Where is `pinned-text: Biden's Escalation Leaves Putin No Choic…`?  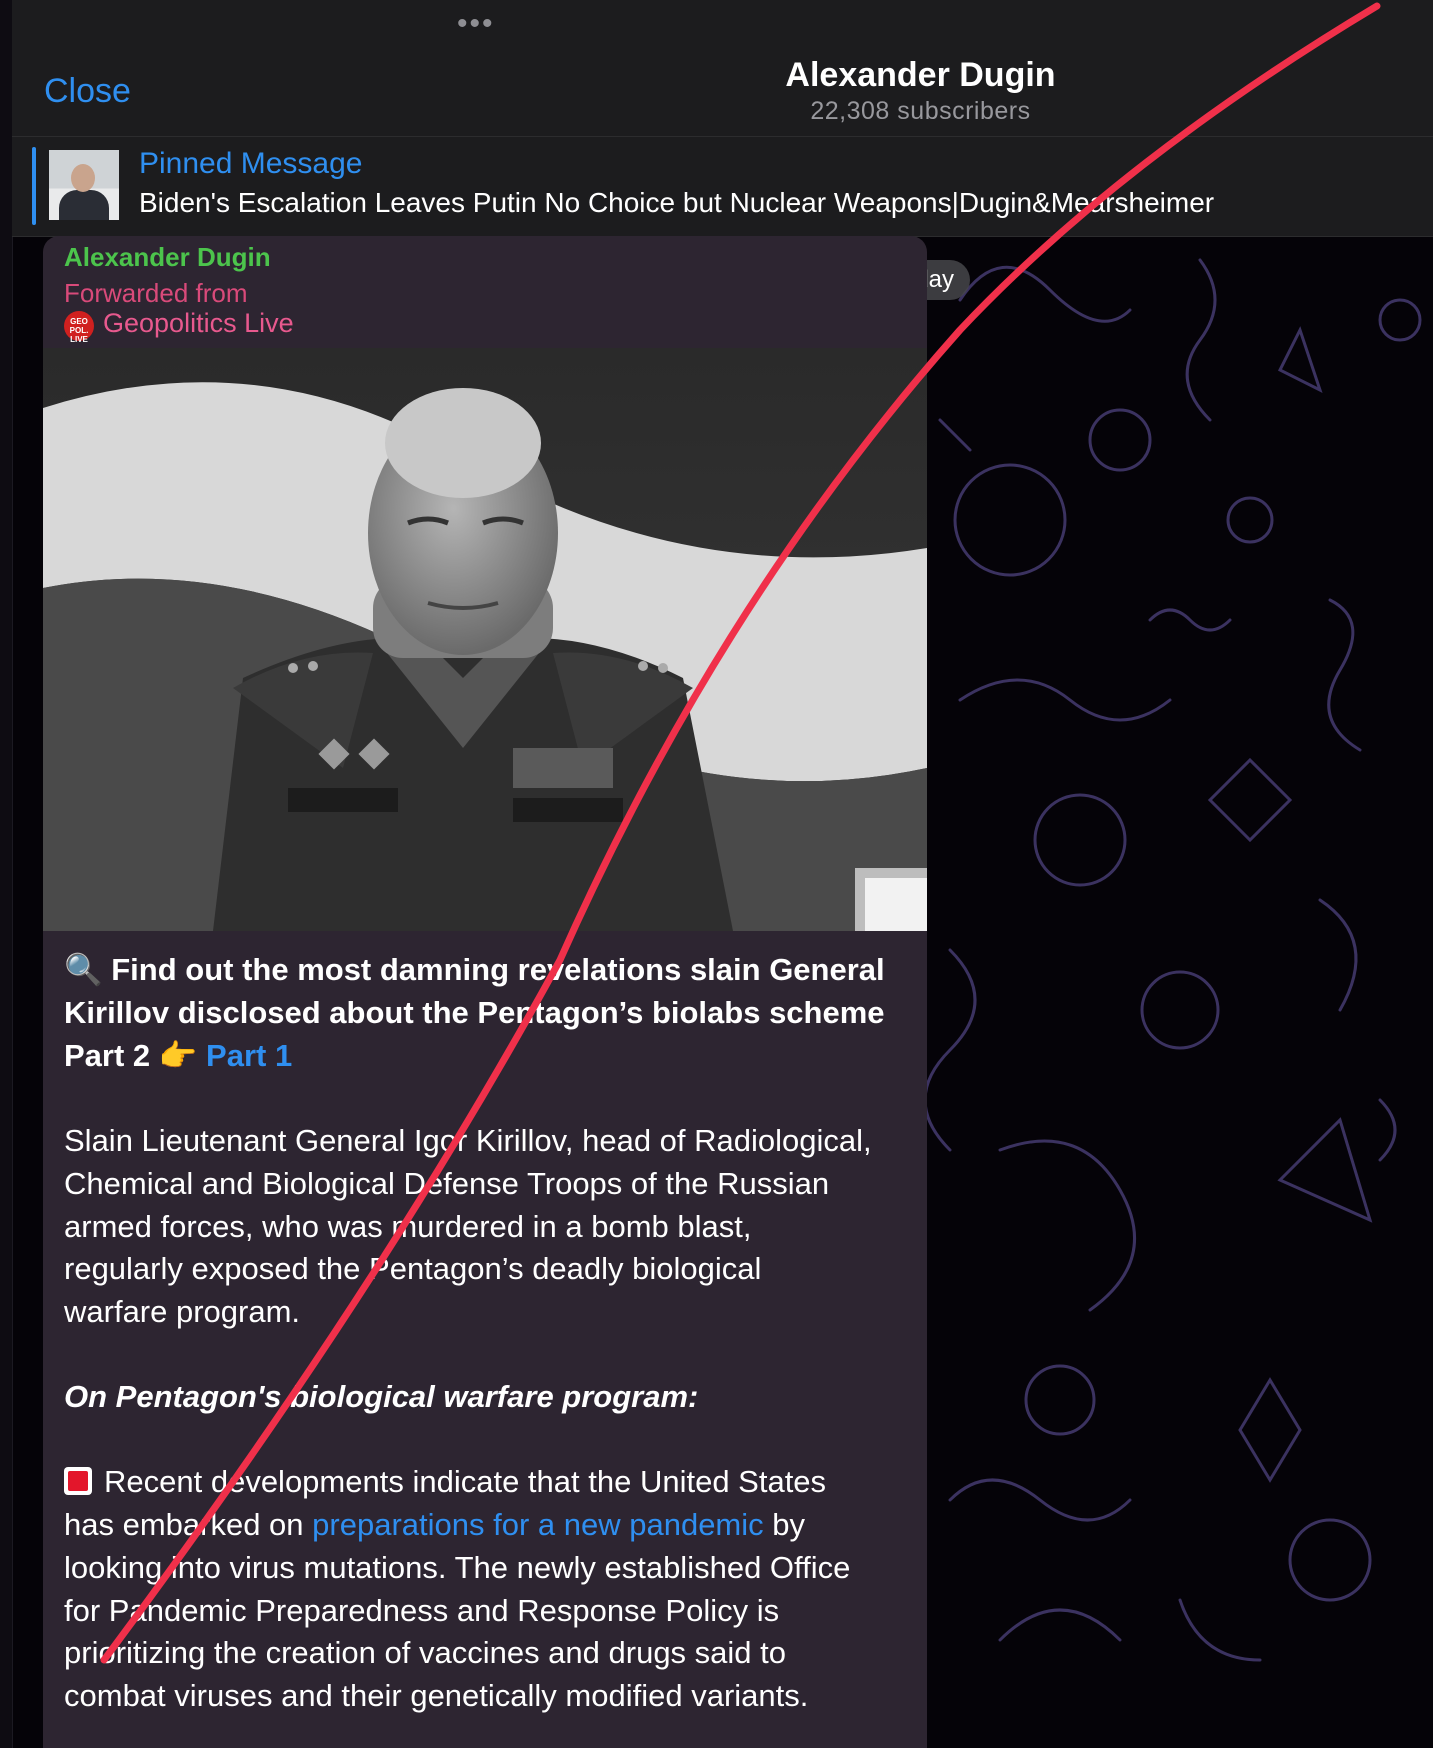 pinned-text: Biden's Escalation Leaves Putin No Choic… is located at coordinates (677, 202).